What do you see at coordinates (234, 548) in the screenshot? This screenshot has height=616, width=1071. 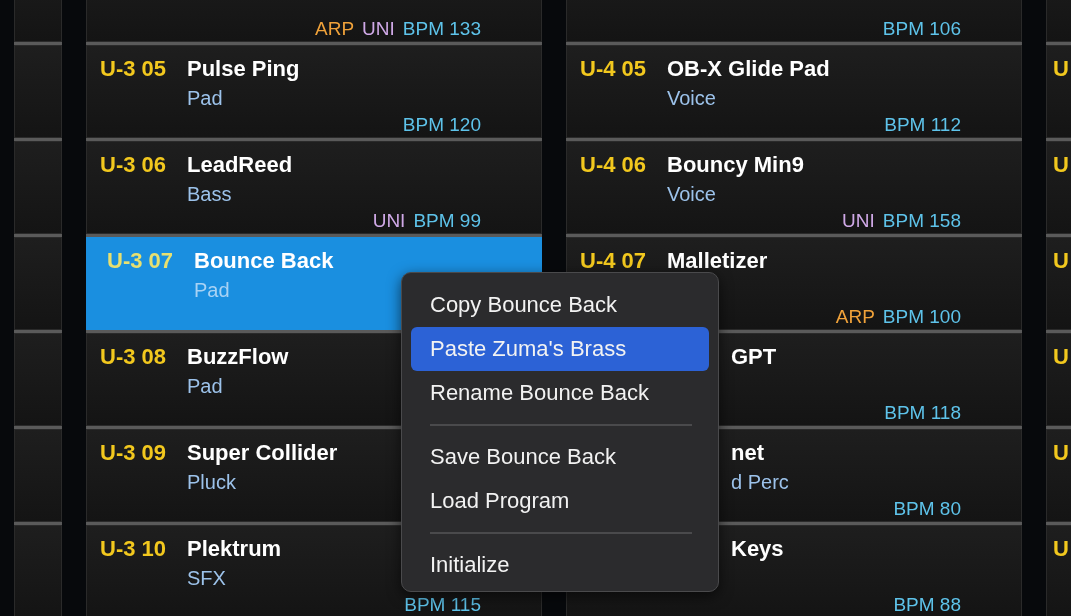 I see `program-name: Plektrum` at bounding box center [234, 548].